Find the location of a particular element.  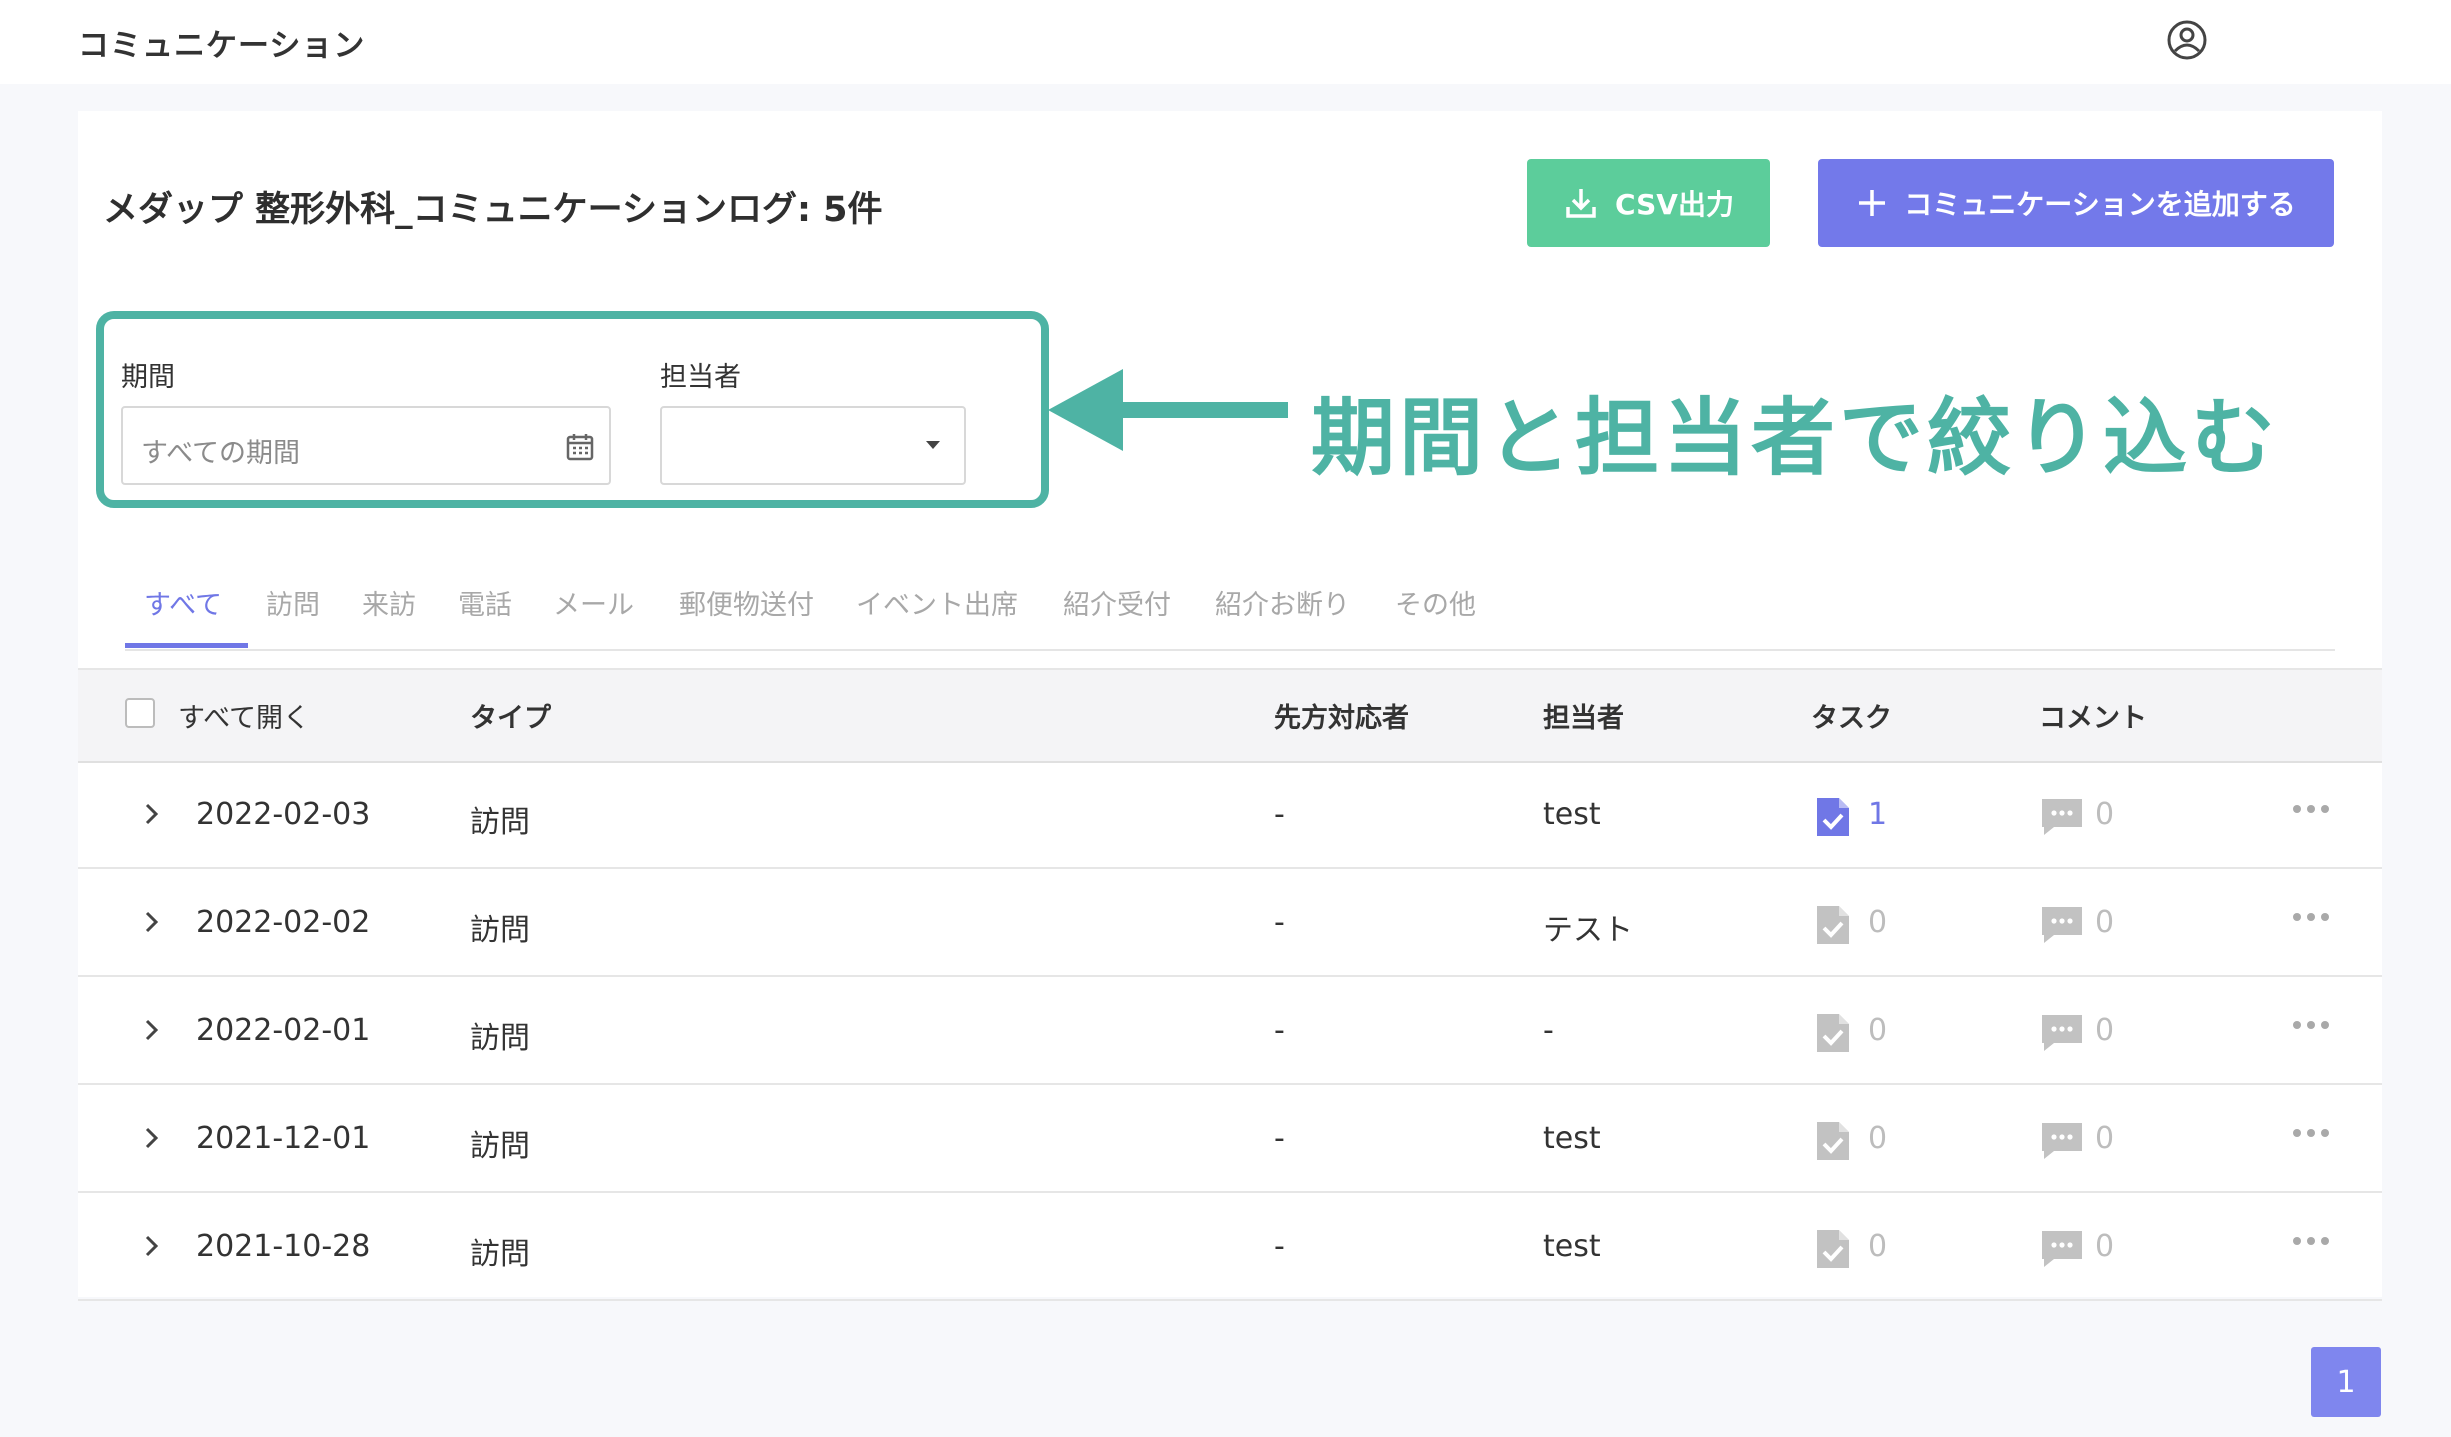

top-bar: コミュニケーション is located at coordinates (1225, 42).